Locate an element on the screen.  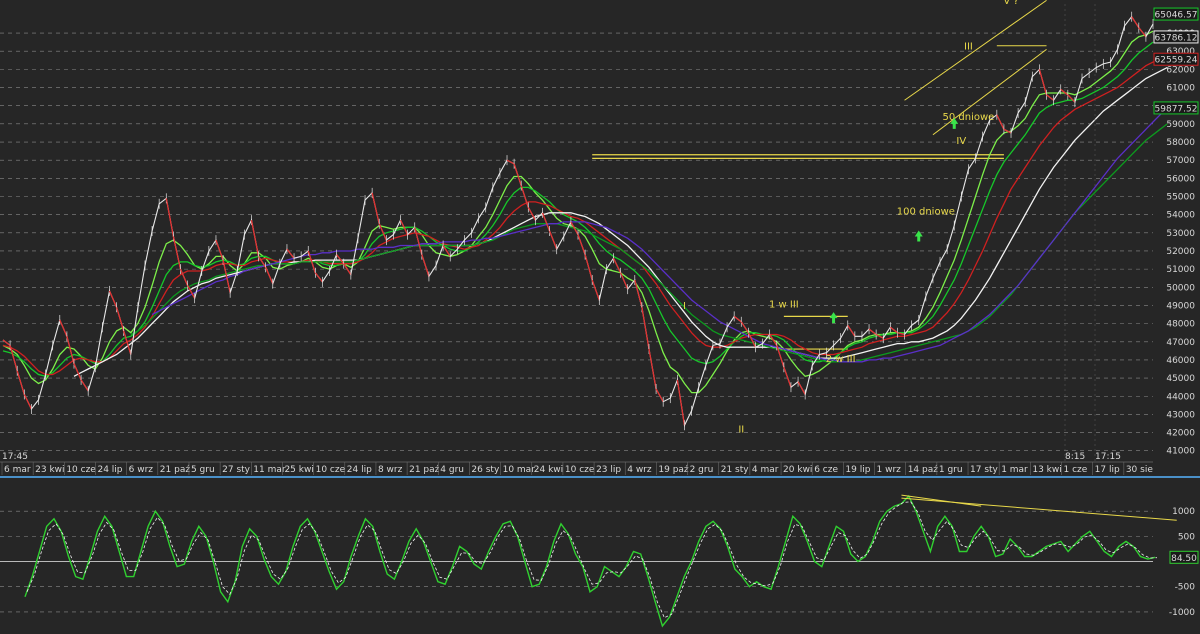
time-tick-label: 24 kwi is located at coordinates (548, 470).